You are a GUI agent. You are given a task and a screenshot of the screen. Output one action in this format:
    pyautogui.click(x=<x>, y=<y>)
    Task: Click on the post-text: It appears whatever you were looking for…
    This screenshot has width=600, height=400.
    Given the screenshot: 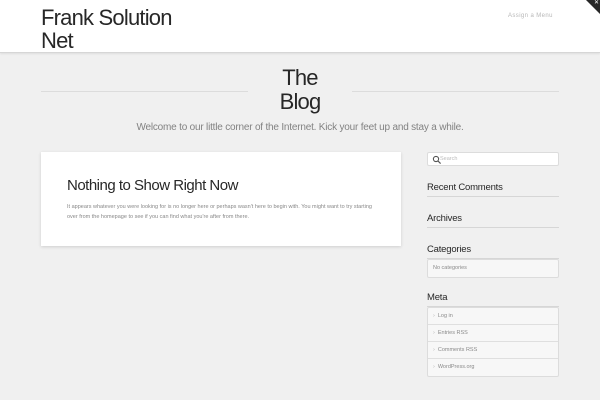 What is the action you would take?
    pyautogui.click(x=219, y=212)
    